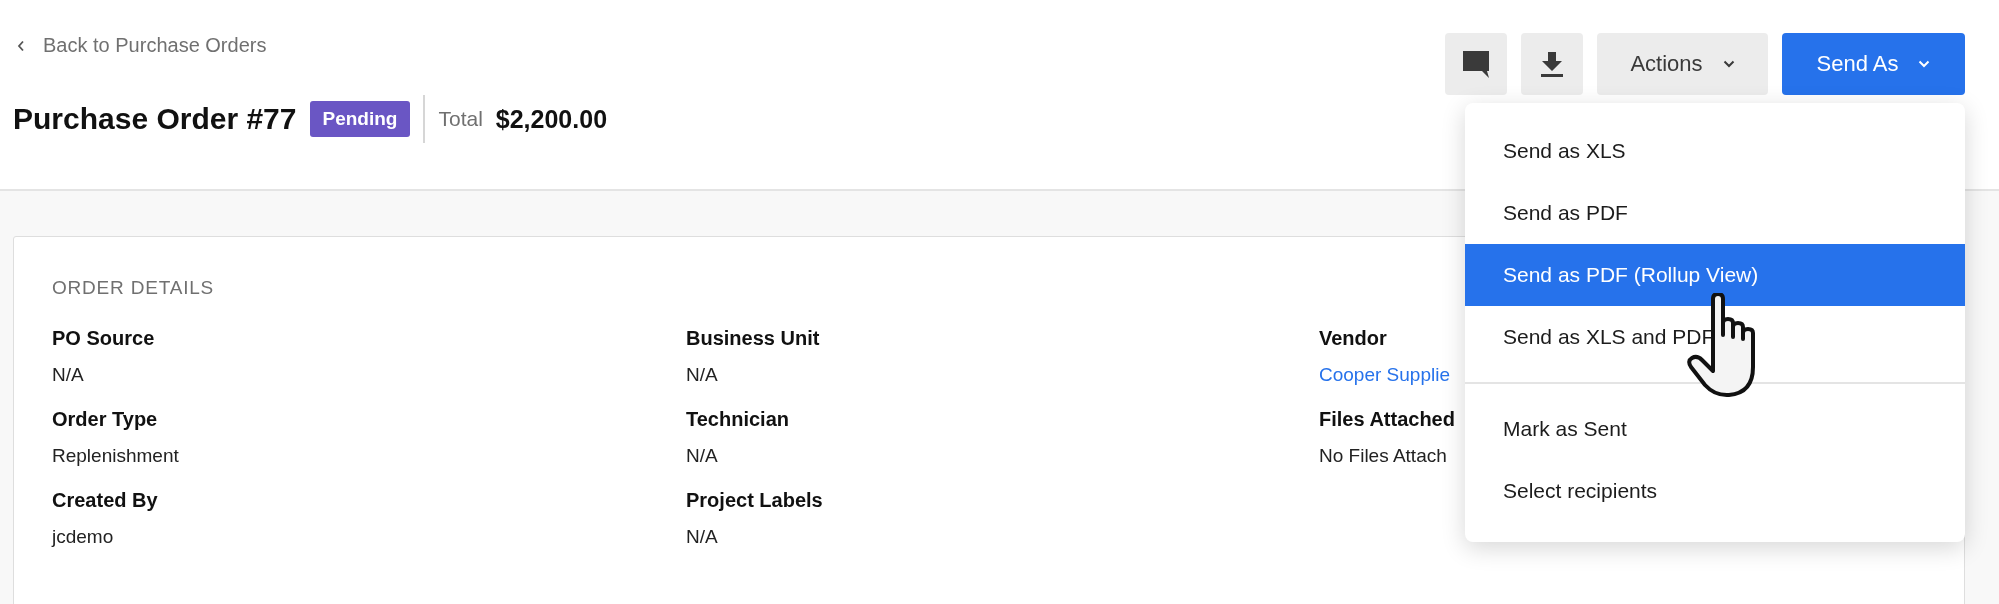  I want to click on total-amount: $2,200.00, so click(551, 119).